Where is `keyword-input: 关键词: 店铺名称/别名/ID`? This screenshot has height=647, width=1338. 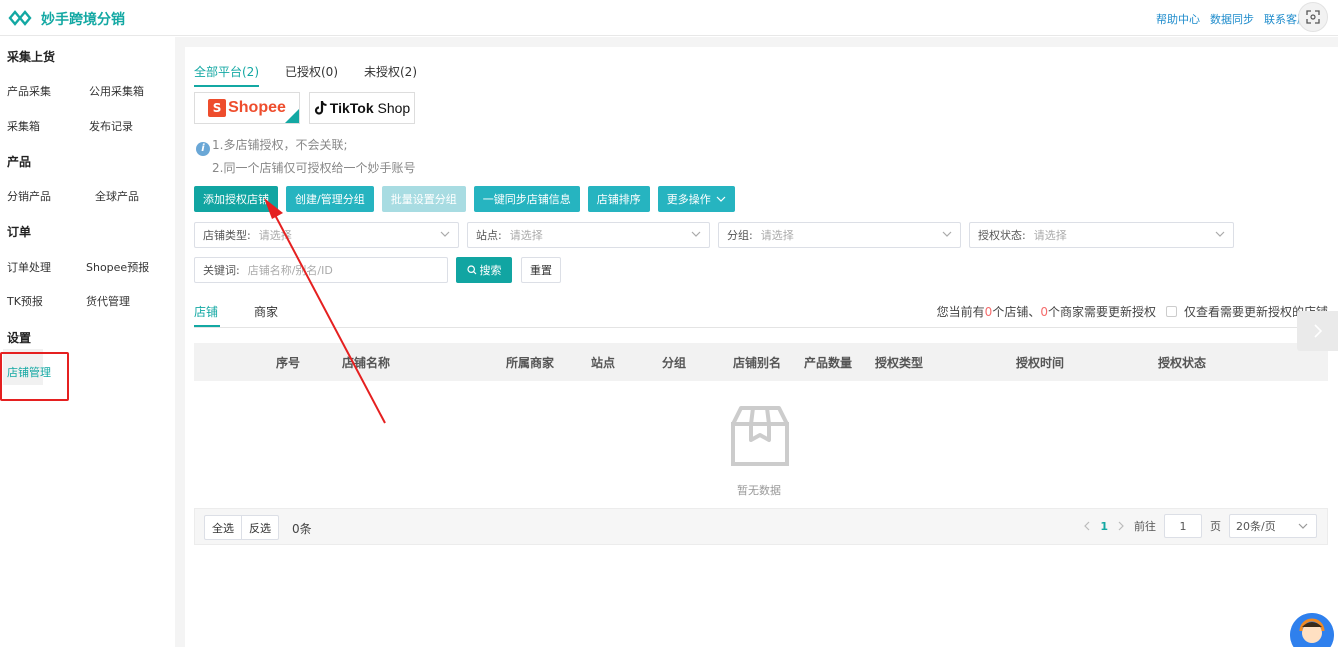
keyword-input: 关键词: 店铺名称/别名/ID is located at coordinates (321, 270).